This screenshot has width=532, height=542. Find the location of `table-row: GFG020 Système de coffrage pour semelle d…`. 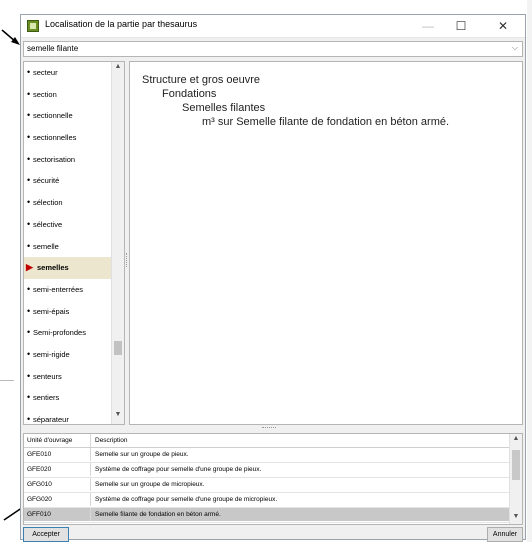

table-row: GFG020 Système de coffrage pour semelle d… is located at coordinates (267, 499).